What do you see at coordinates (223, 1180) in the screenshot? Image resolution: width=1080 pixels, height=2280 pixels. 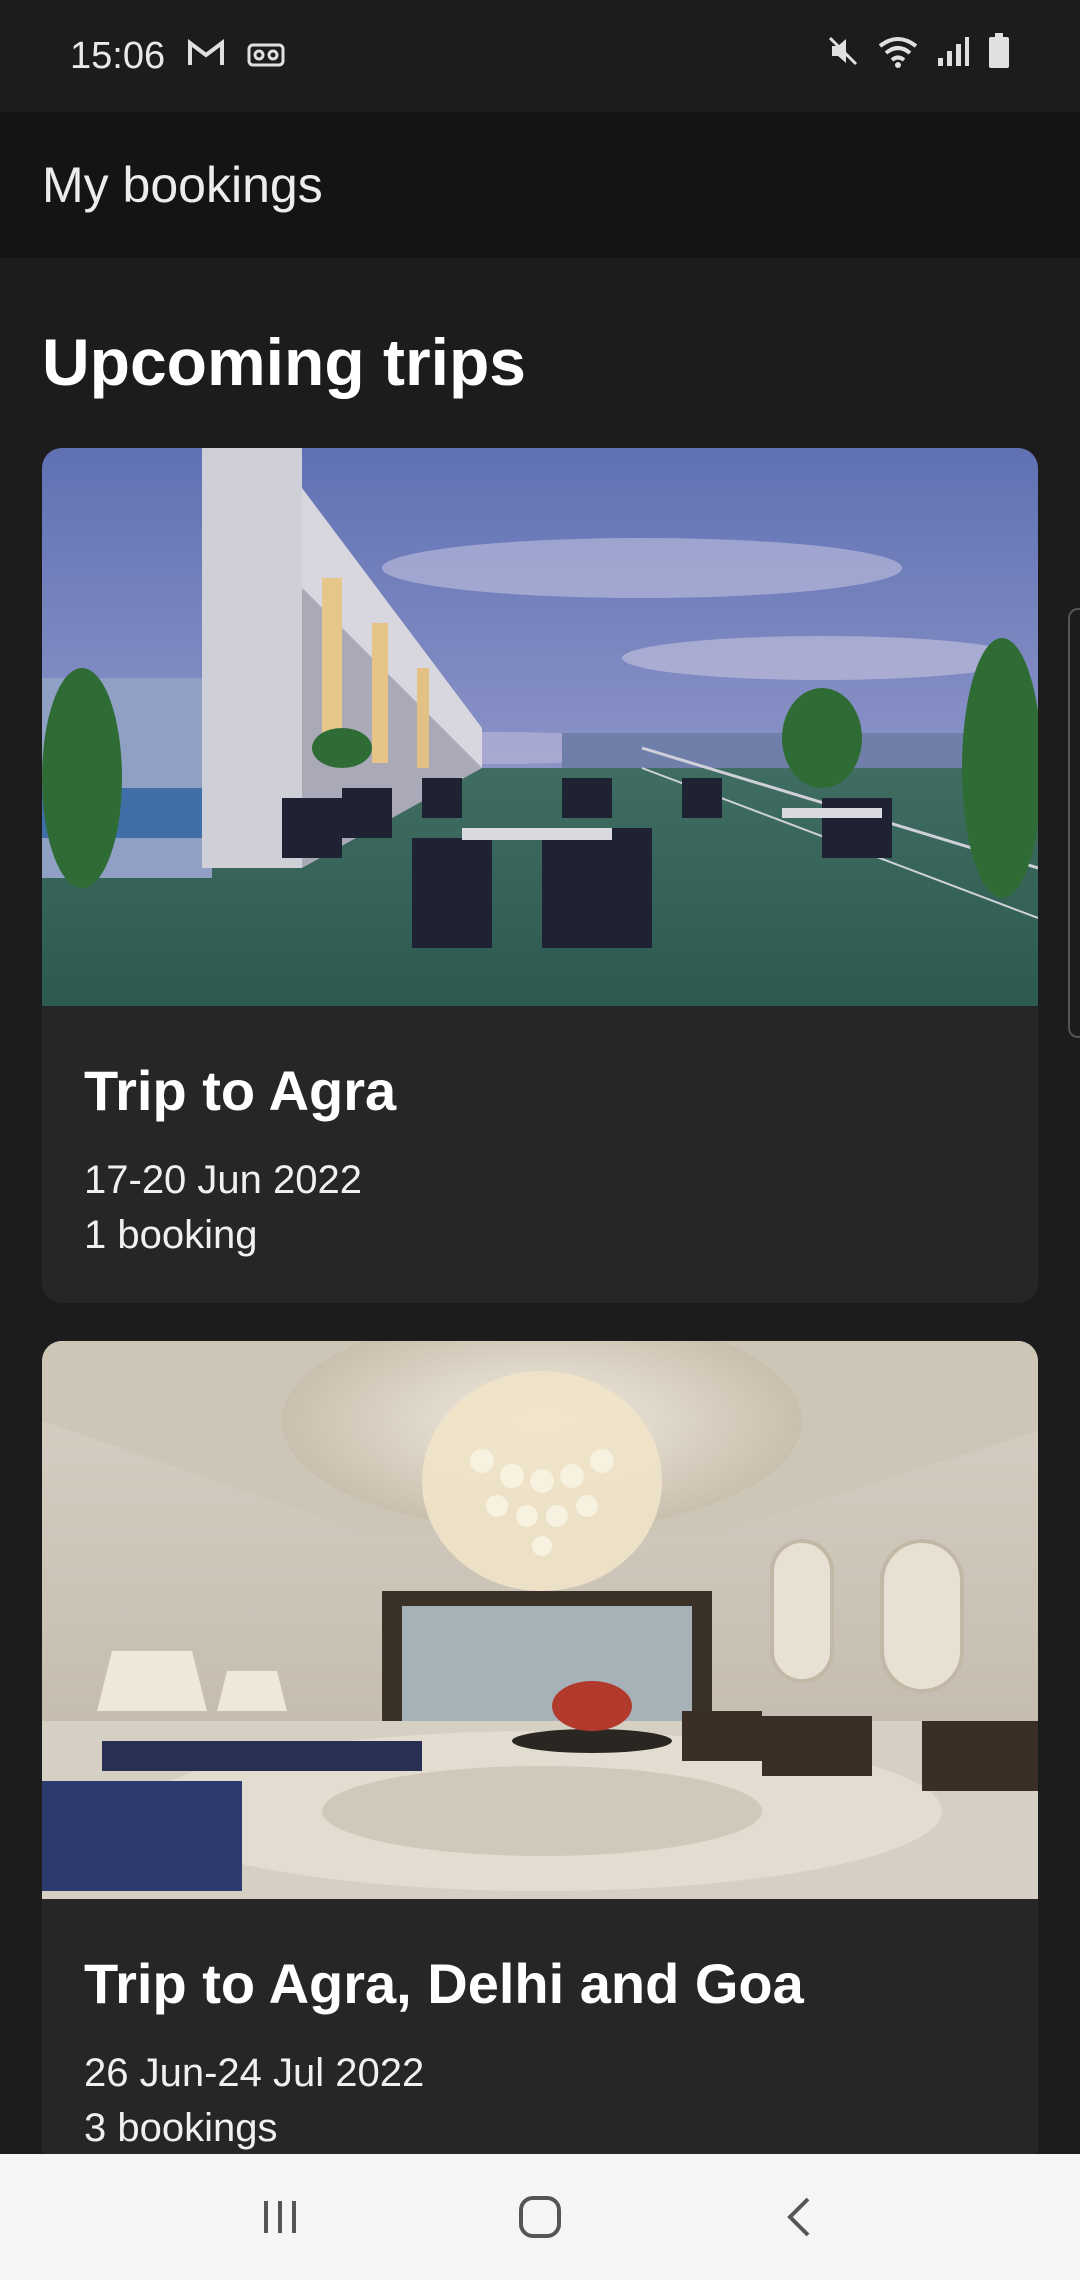 I see `trip-dates: 17-20 Jun 2022` at bounding box center [223, 1180].